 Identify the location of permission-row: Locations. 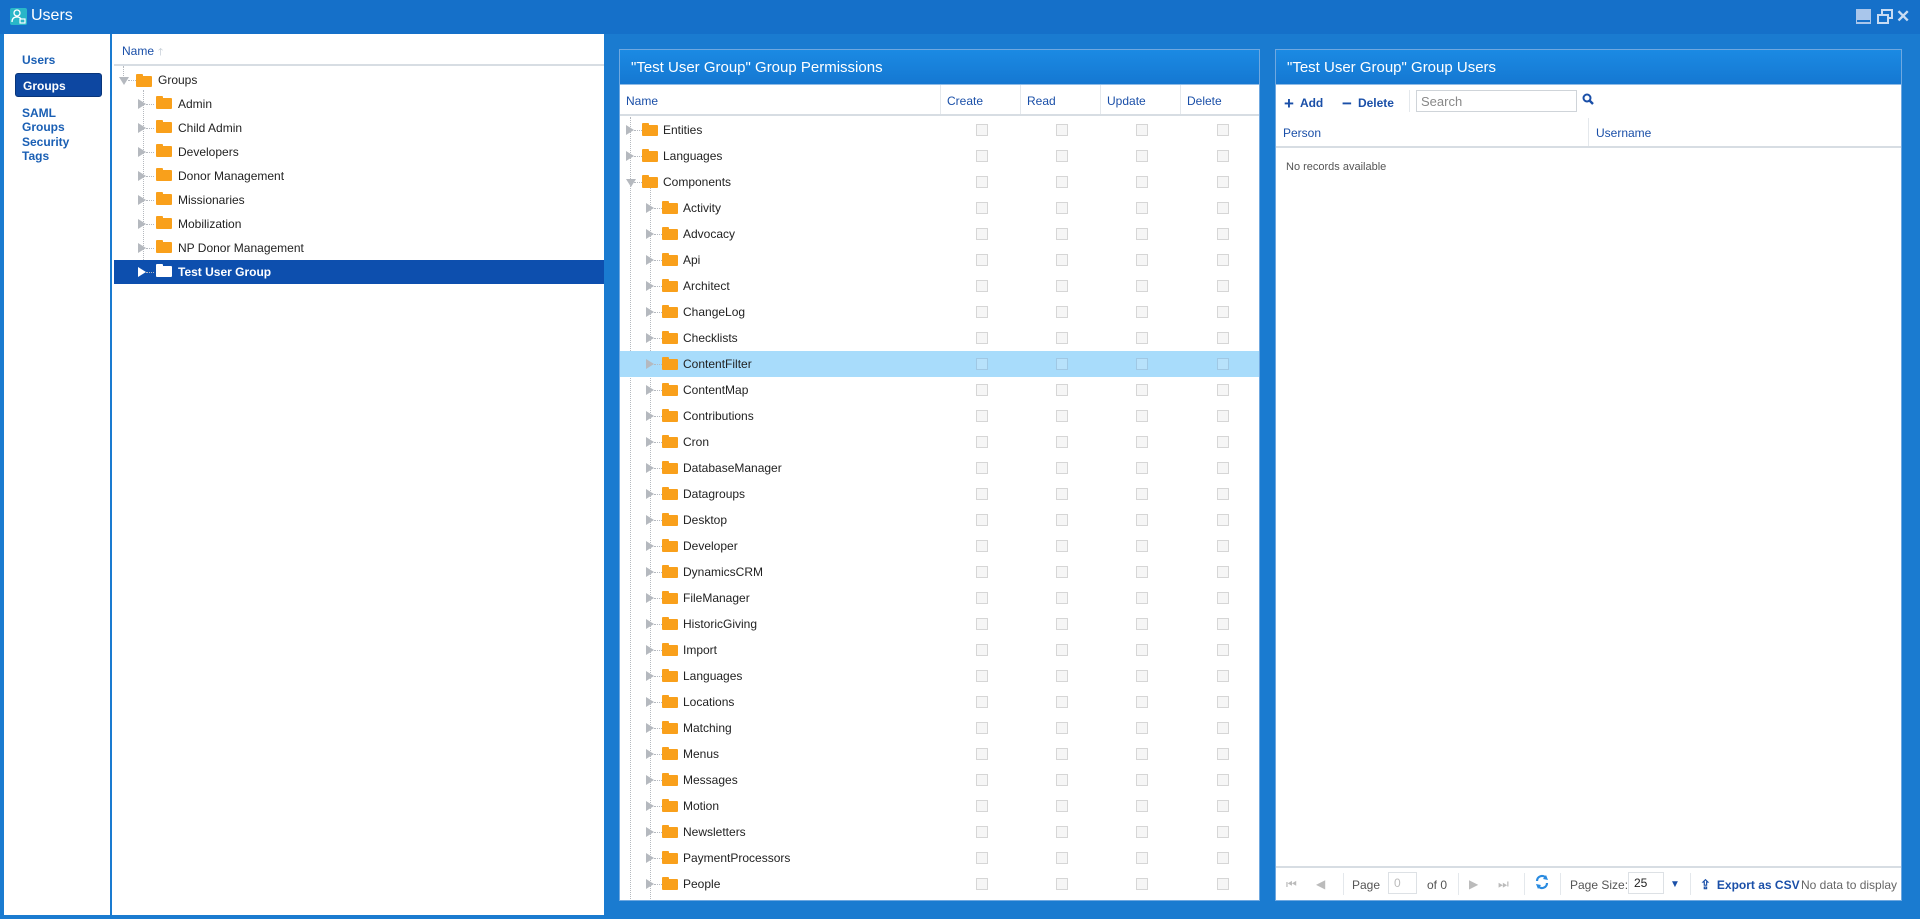
(939, 702).